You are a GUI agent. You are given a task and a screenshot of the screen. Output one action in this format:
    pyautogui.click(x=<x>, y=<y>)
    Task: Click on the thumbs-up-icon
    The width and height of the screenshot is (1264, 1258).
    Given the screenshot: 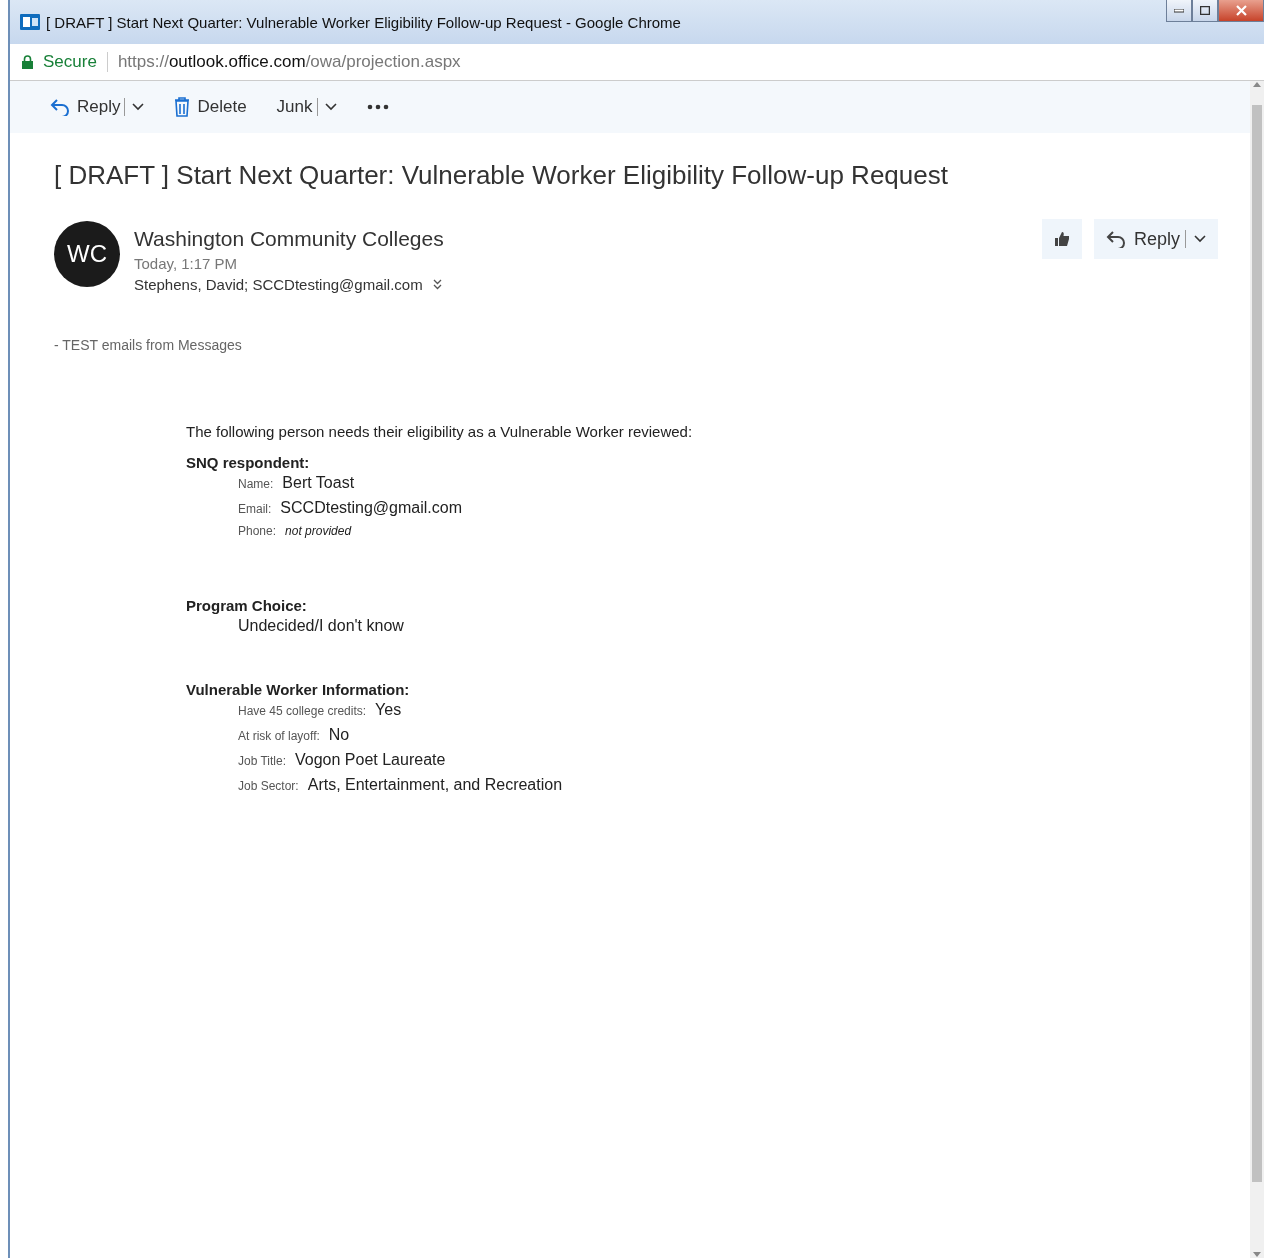 What is the action you would take?
    pyautogui.click(x=1061, y=239)
    